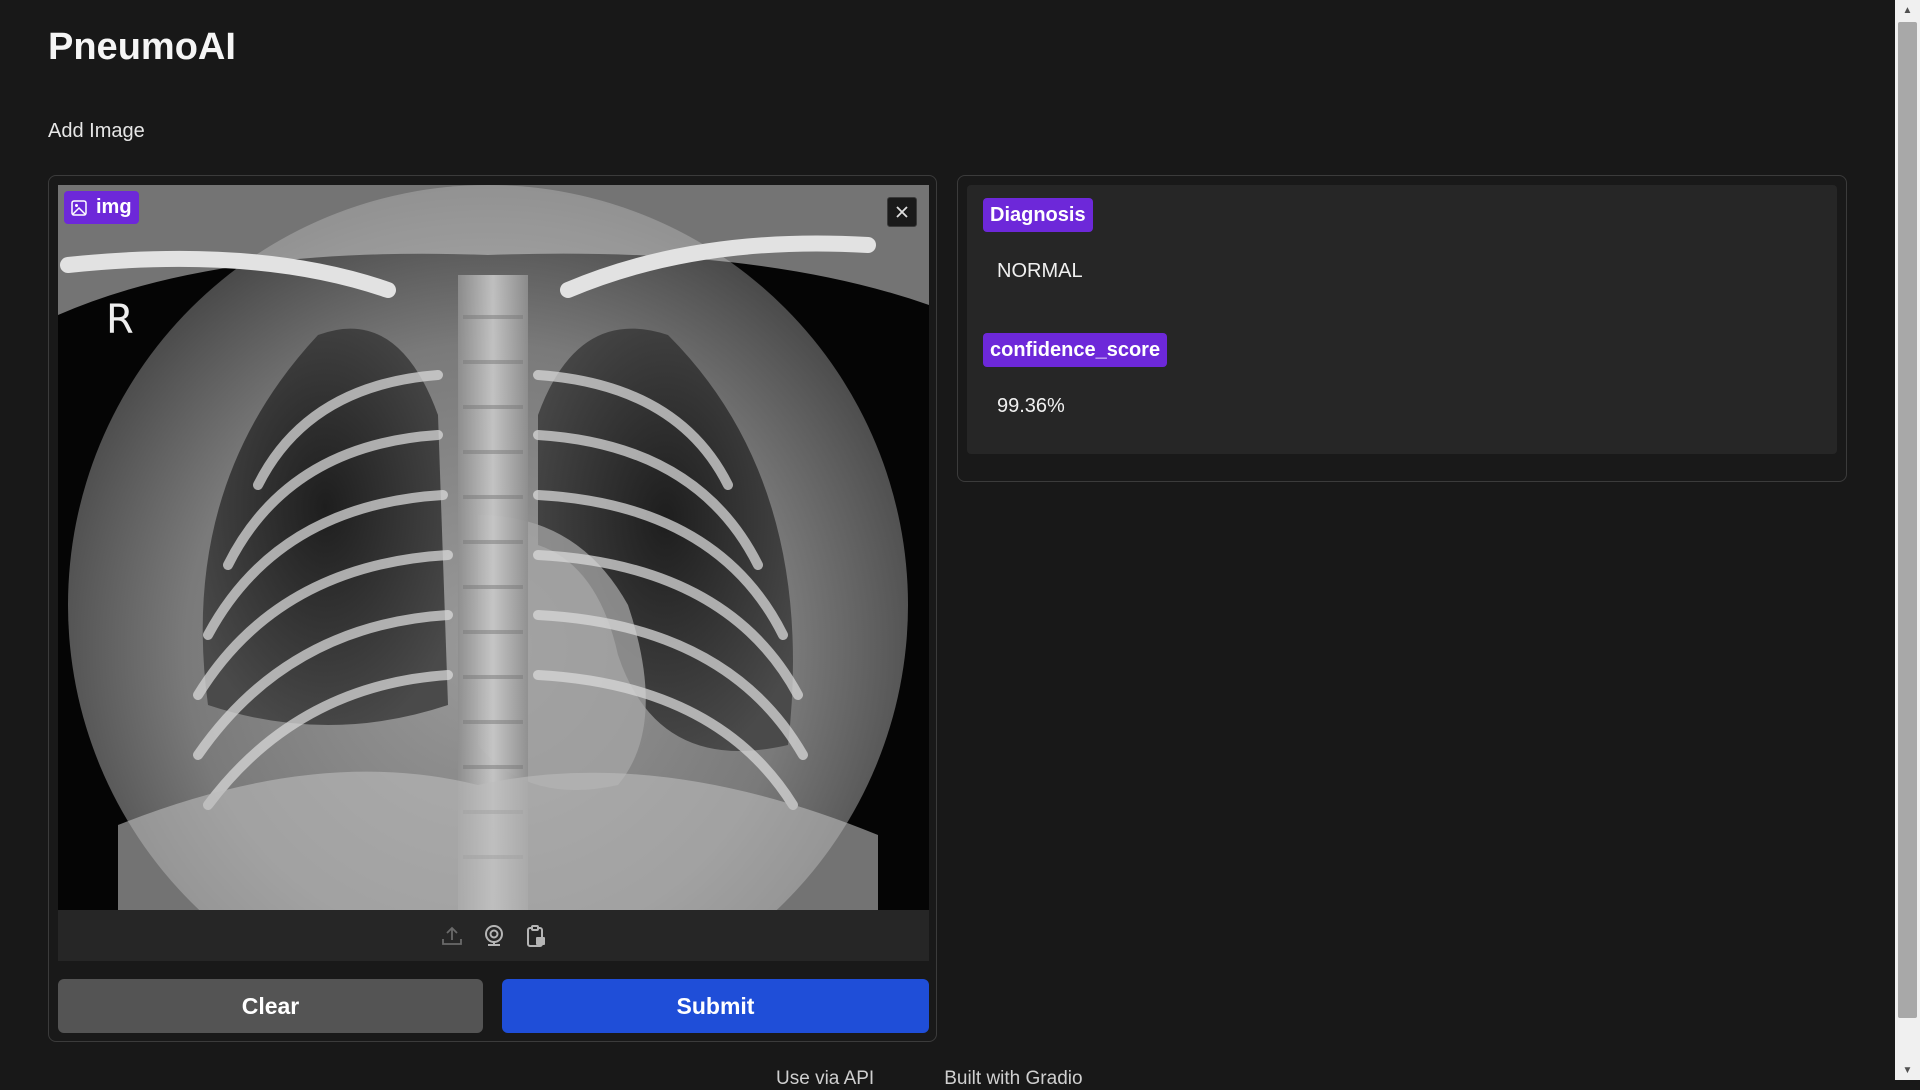  I want to click on page-scrollbar: ▲ ▼, so click(1907, 540).